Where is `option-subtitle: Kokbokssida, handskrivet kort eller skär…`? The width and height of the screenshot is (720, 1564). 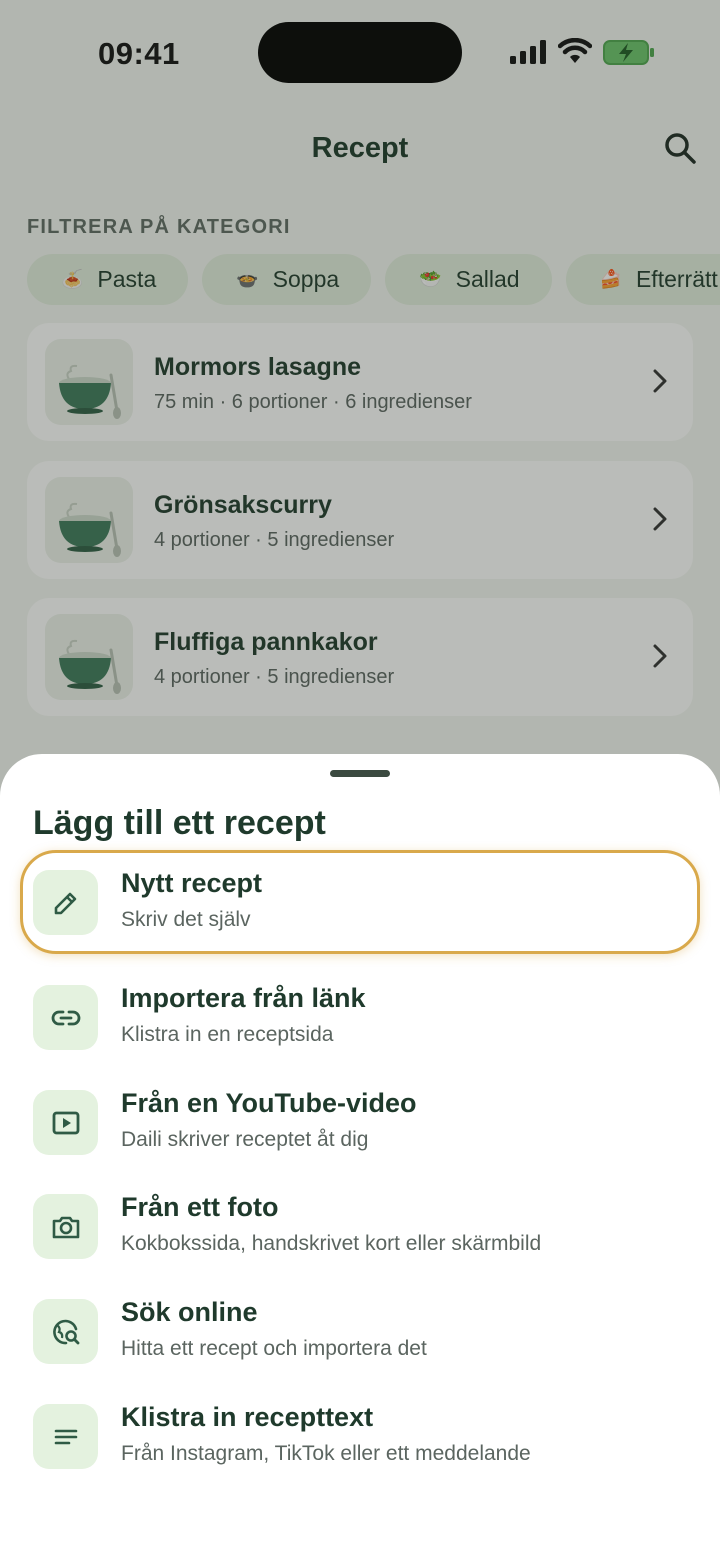
option-subtitle: Kokbokssida, handskrivet kort eller skär… is located at coordinates (331, 1243).